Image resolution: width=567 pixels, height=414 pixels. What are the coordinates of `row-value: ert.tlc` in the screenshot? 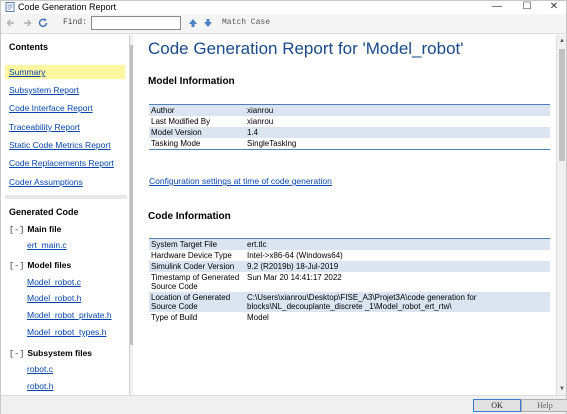 It's located at (397, 244).